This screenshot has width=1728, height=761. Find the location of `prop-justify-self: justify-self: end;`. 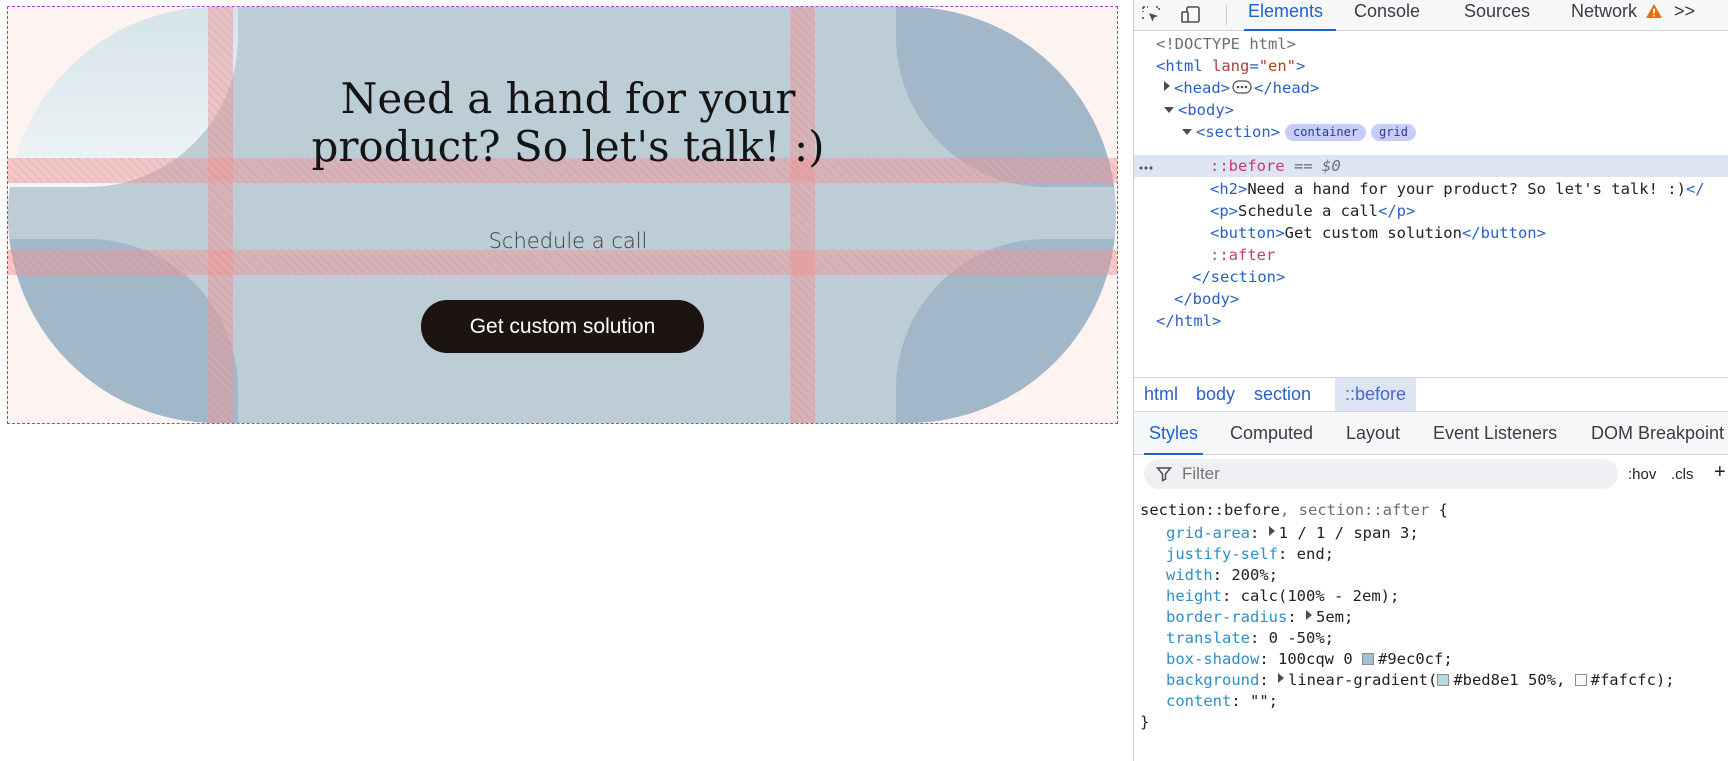

prop-justify-self: justify-self: end; is located at coordinates (1250, 554).